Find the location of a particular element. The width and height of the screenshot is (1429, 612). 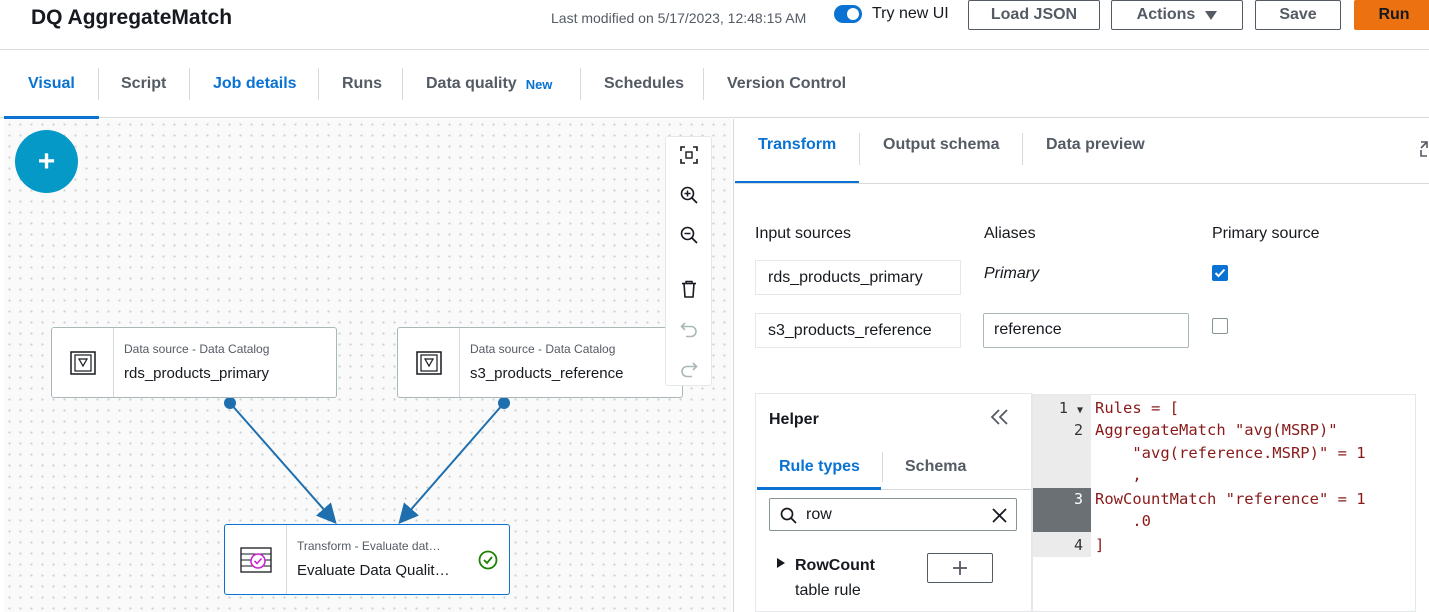

actions-button: Actions is located at coordinates (1177, 15).